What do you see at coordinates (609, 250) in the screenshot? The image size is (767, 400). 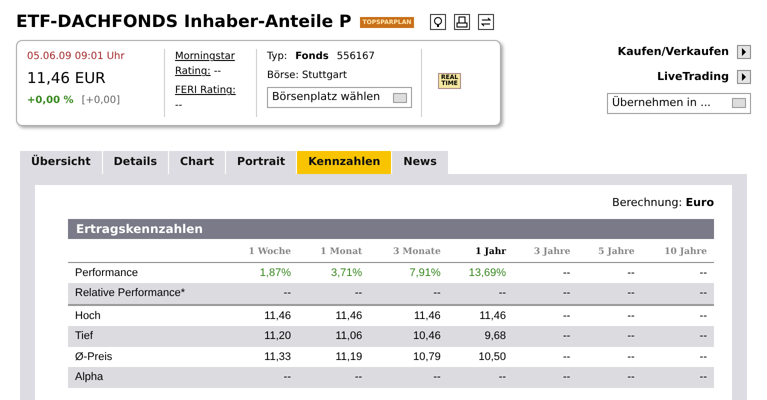 I see `column-header: 5 Jahre` at bounding box center [609, 250].